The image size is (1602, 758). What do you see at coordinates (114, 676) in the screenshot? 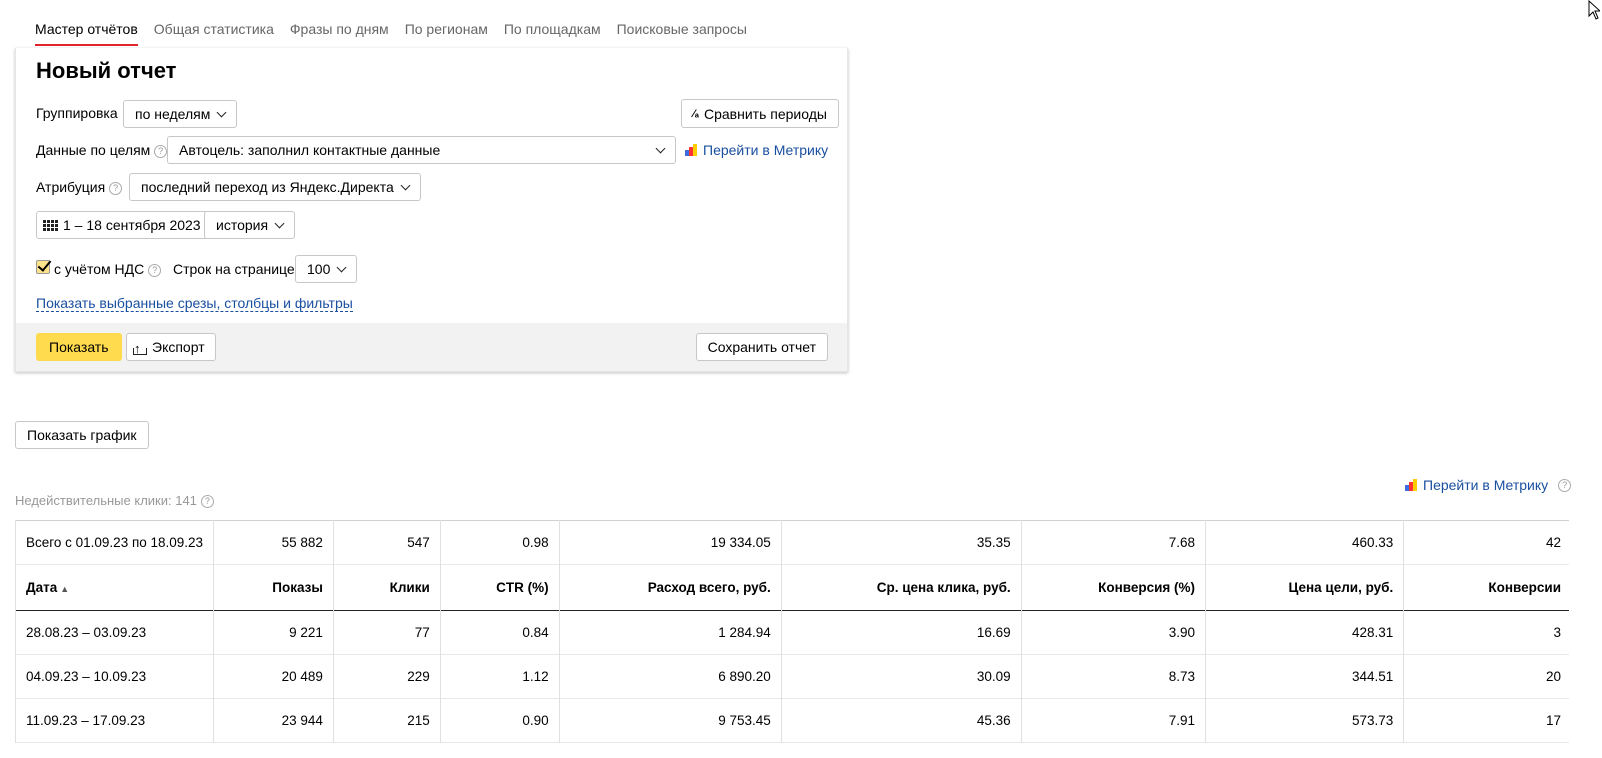
I see `table-cell: 04.09.23 – 10.09.23` at bounding box center [114, 676].